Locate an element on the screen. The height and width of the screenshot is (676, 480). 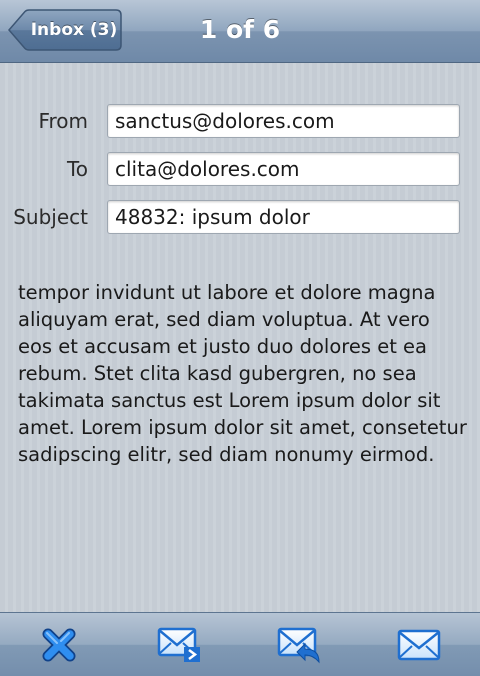
to-label: To is located at coordinates (77, 169).